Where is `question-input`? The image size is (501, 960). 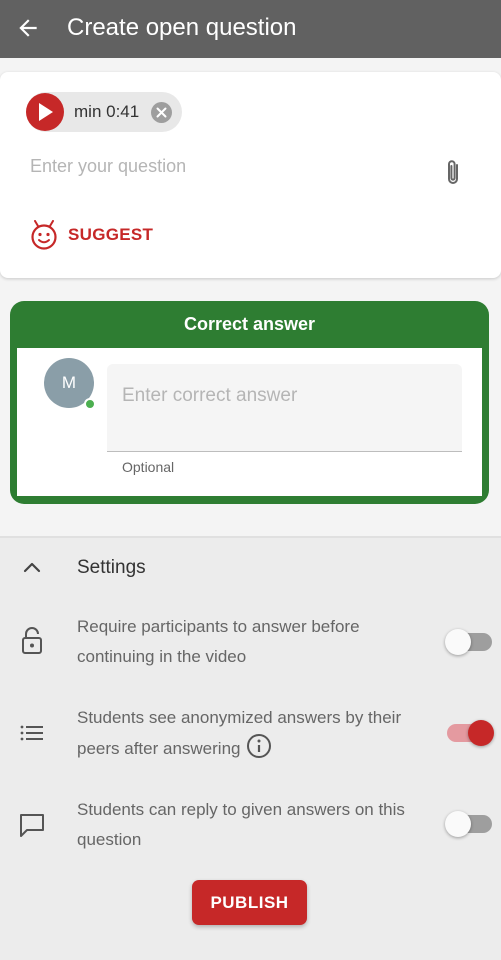 question-input is located at coordinates (230, 166).